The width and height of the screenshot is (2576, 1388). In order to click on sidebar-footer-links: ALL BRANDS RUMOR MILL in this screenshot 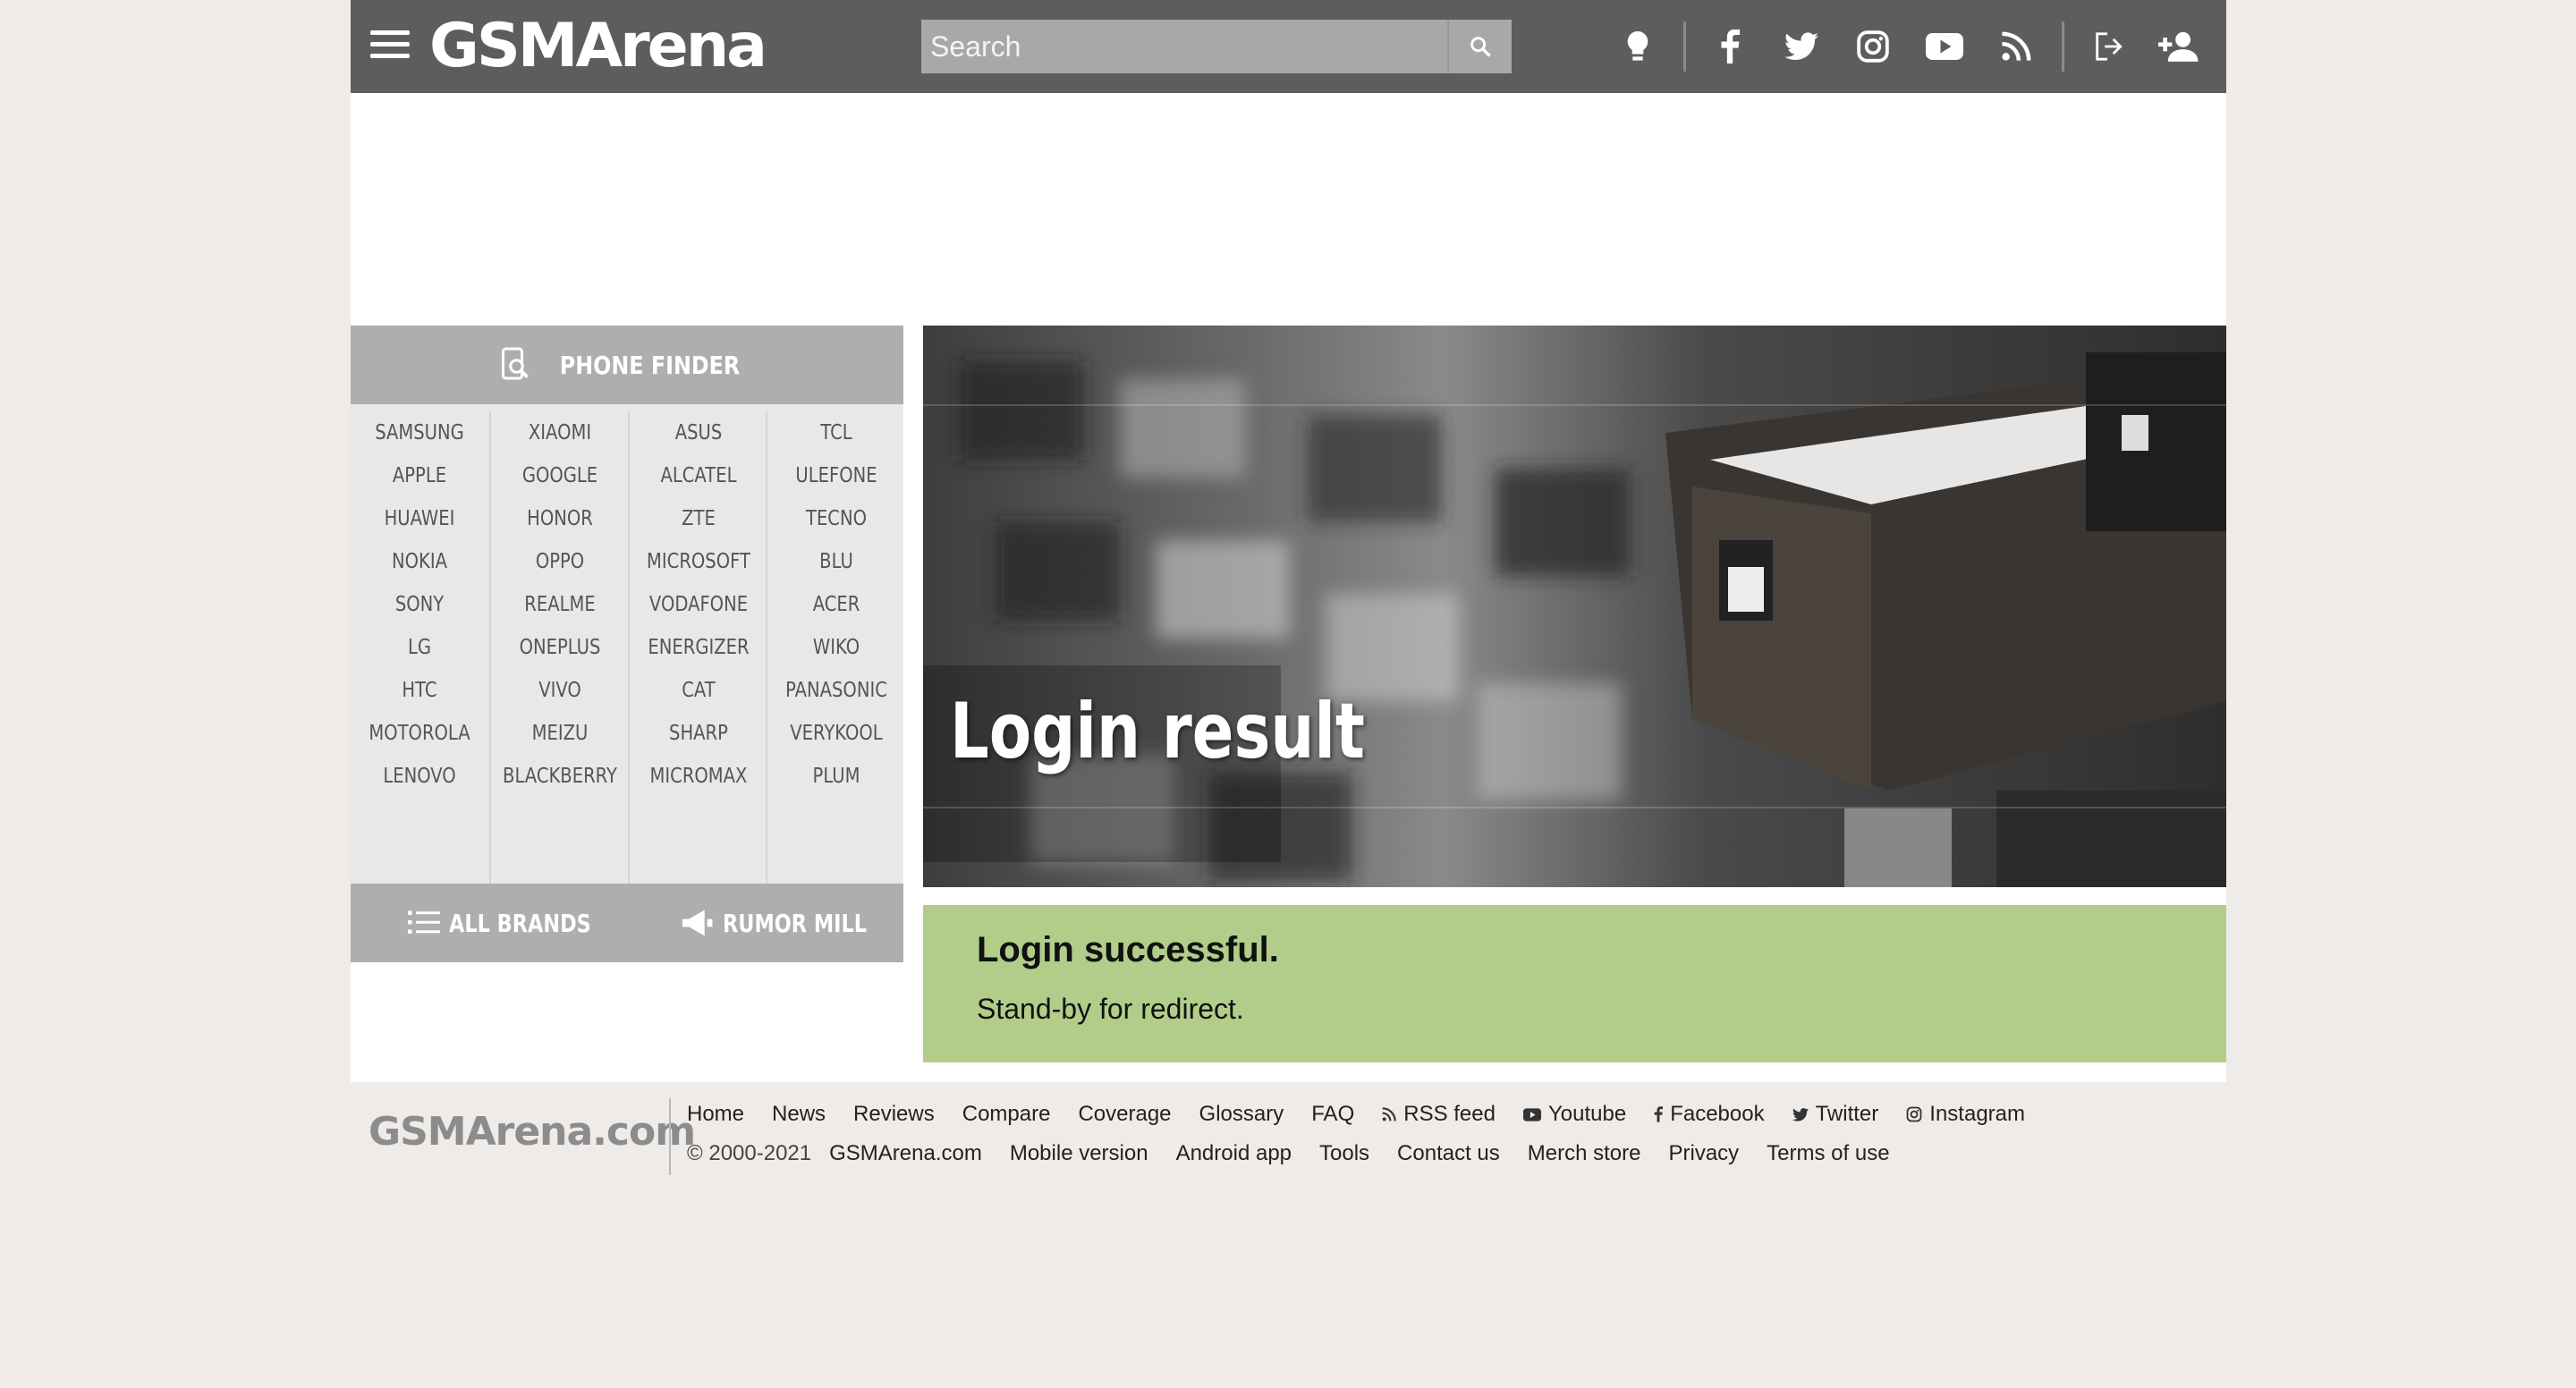, I will do `click(627, 923)`.